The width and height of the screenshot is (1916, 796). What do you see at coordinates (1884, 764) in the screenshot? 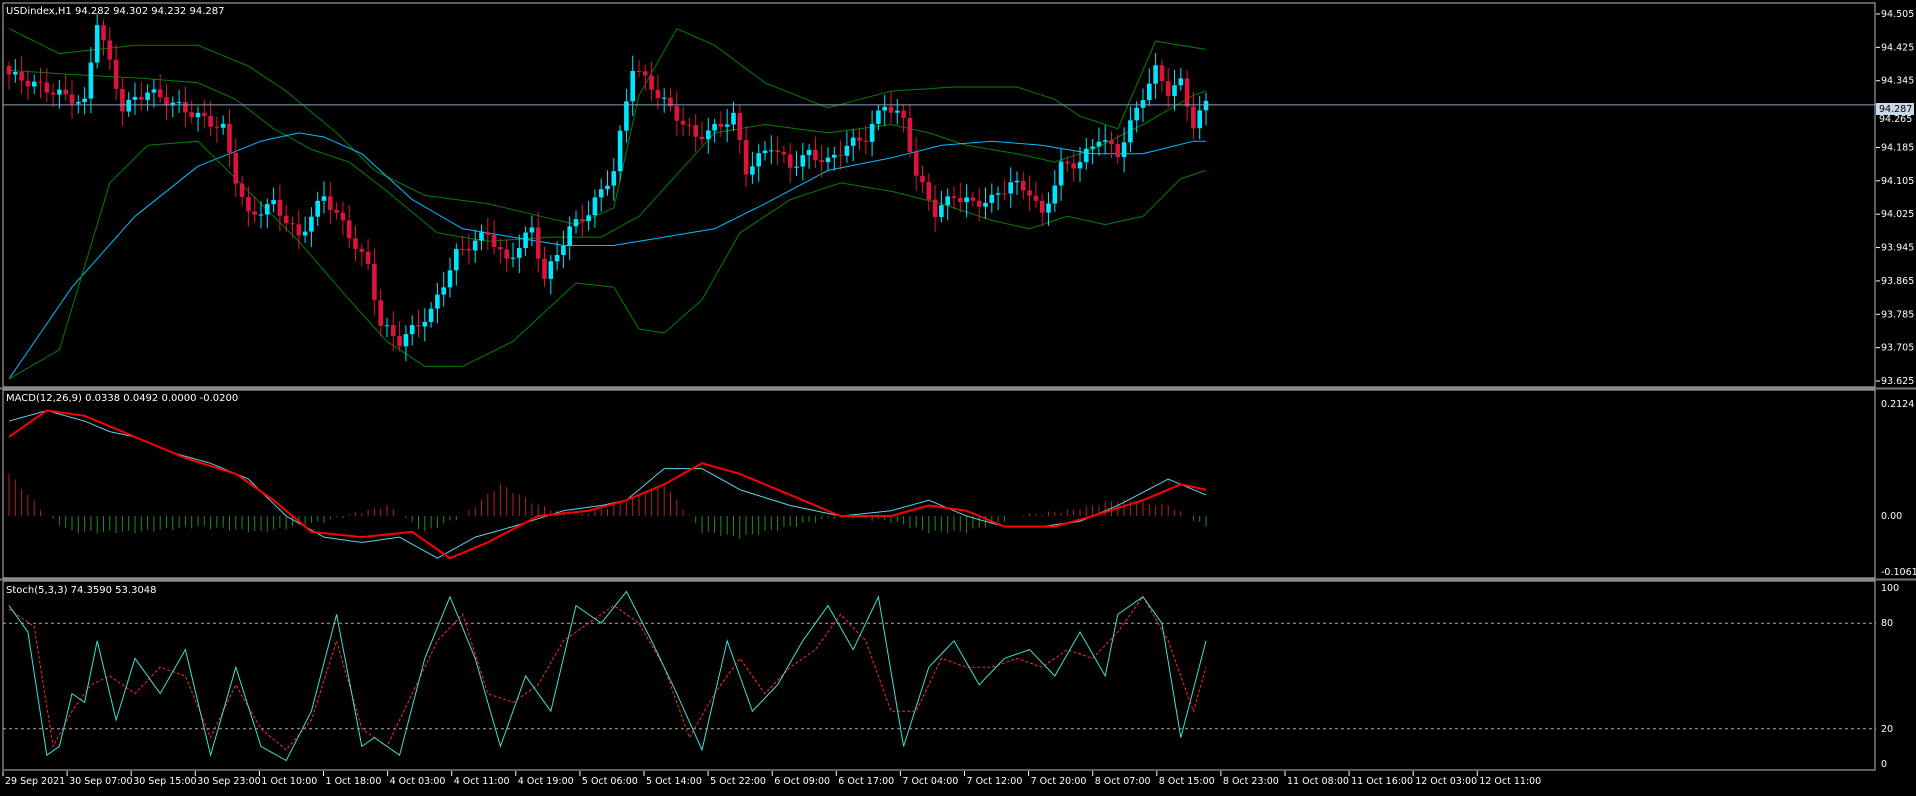
I see `stoch-axis-label: 0` at bounding box center [1884, 764].